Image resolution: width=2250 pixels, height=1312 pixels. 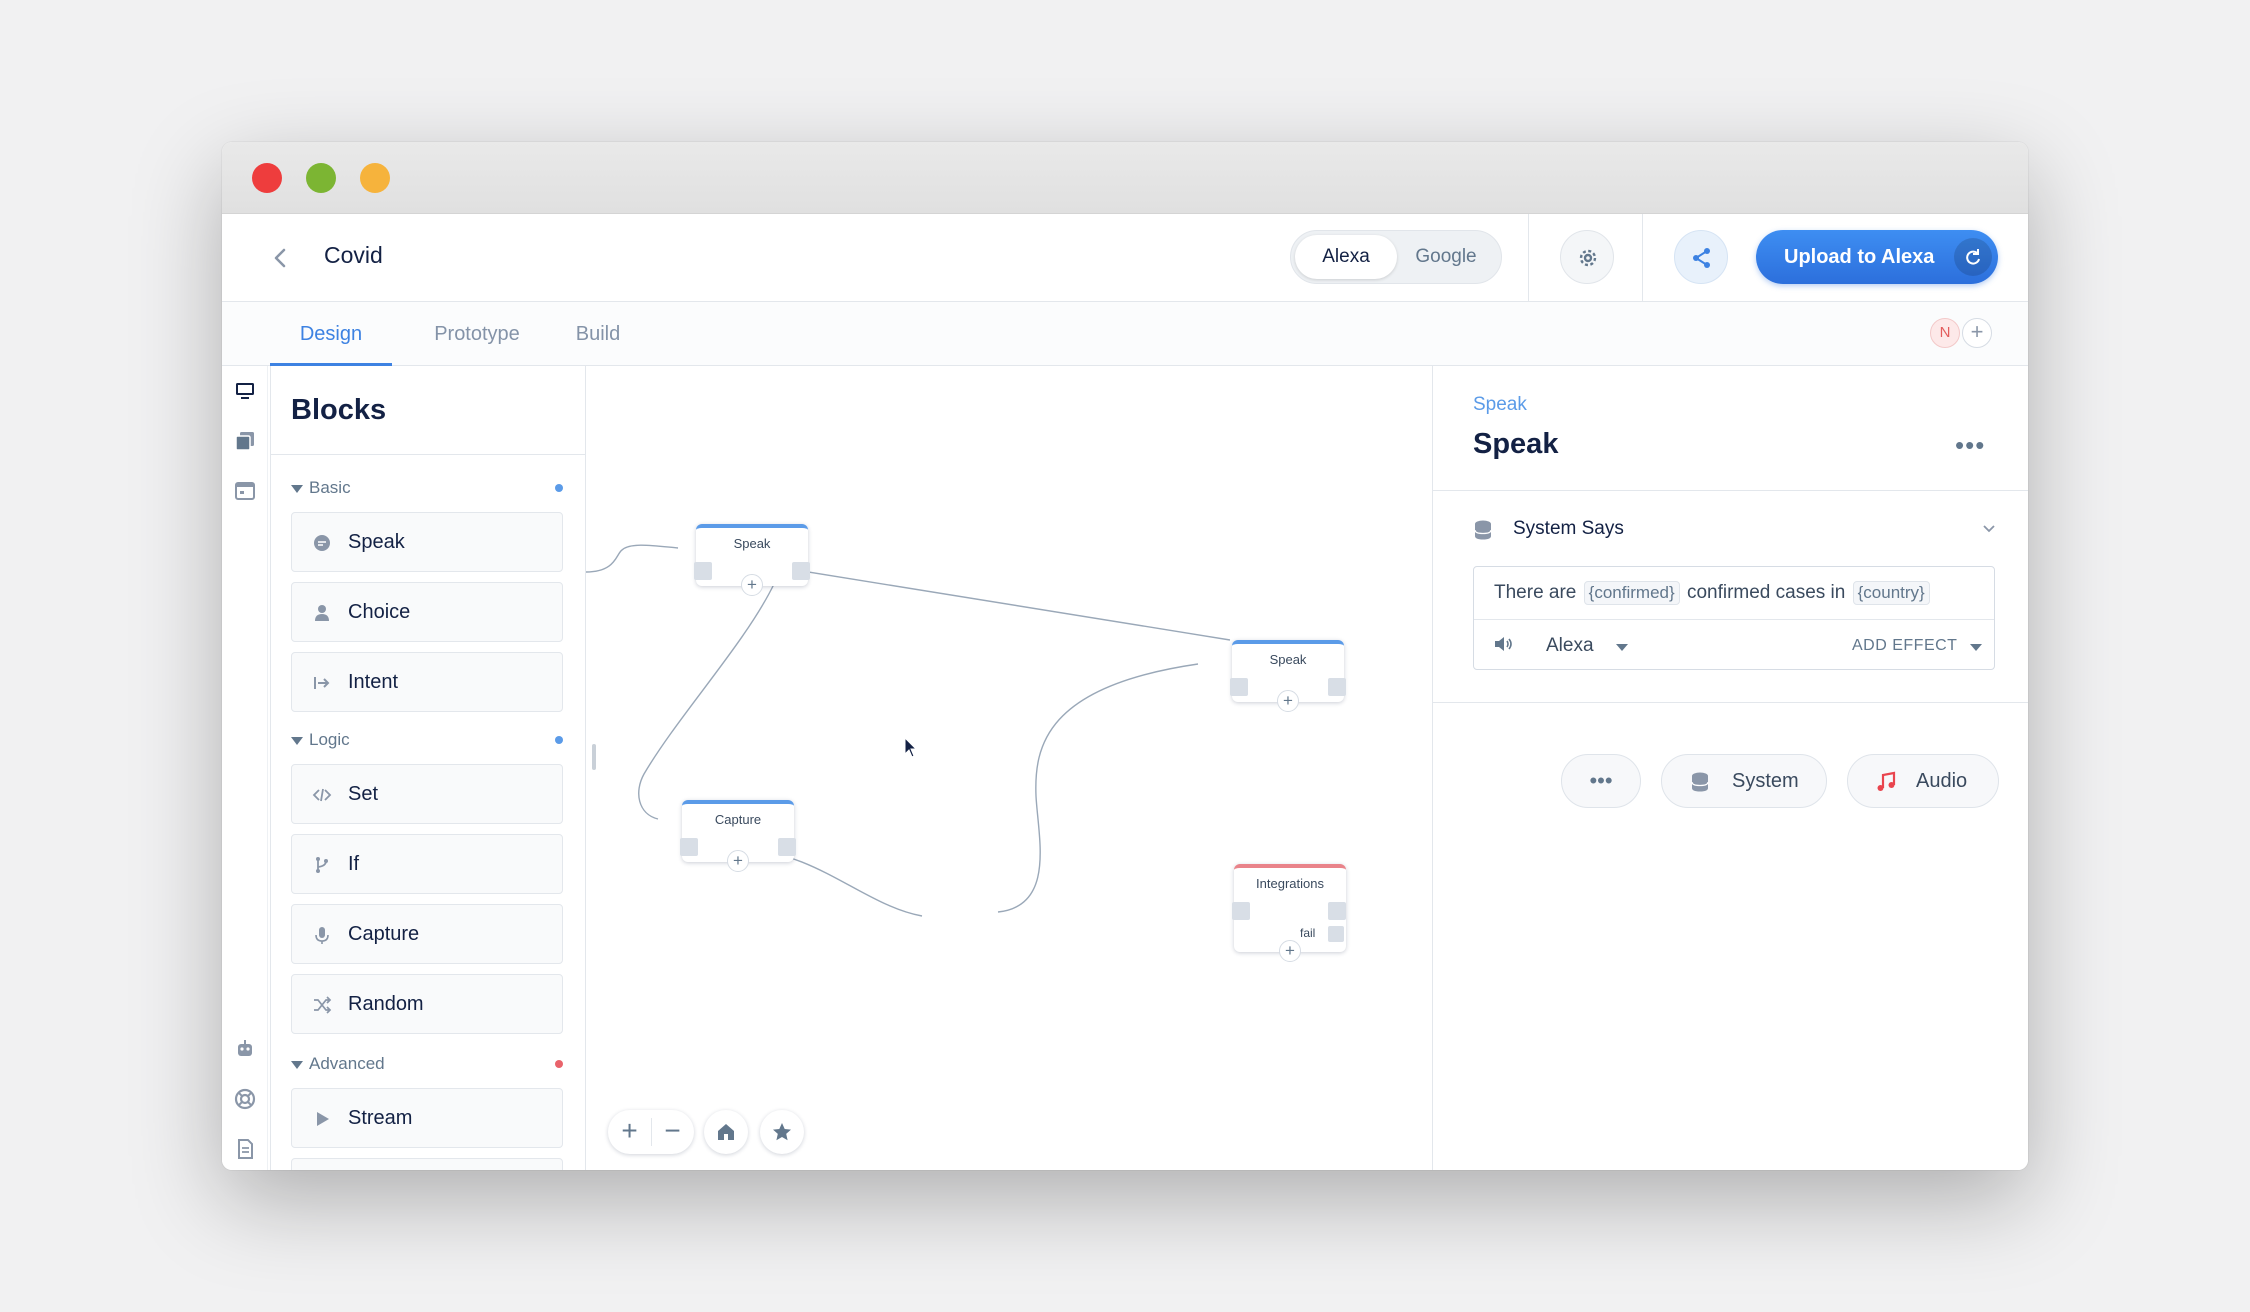 What do you see at coordinates (738, 819) in the screenshot?
I see `node-title: Capture` at bounding box center [738, 819].